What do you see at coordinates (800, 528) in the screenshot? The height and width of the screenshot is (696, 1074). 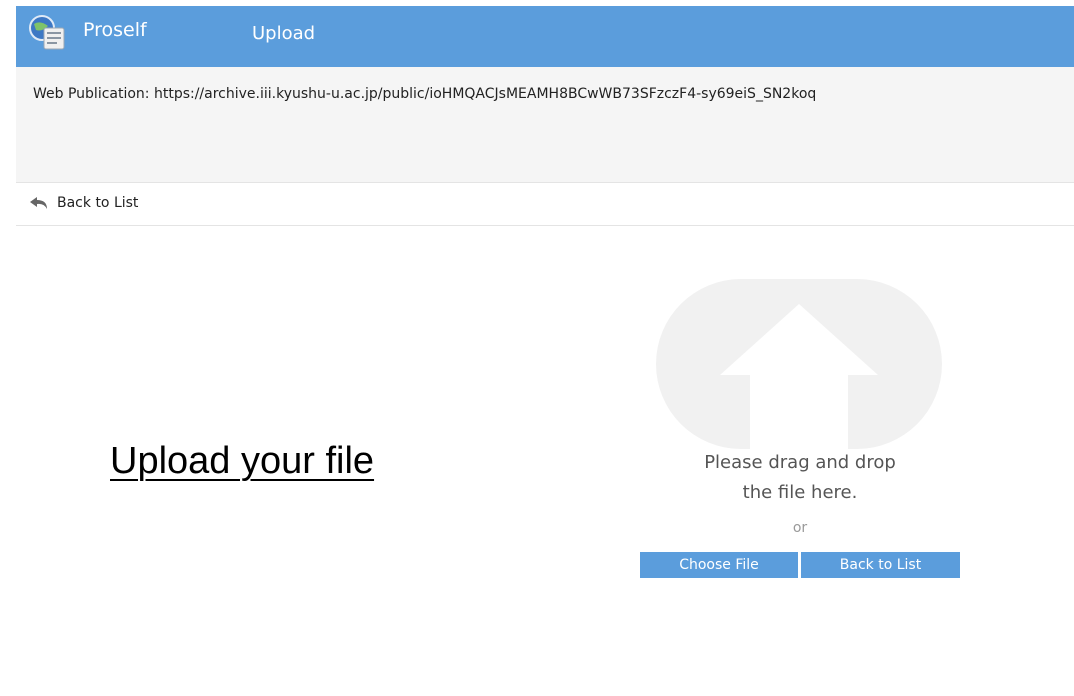 I see `or-separator: or` at bounding box center [800, 528].